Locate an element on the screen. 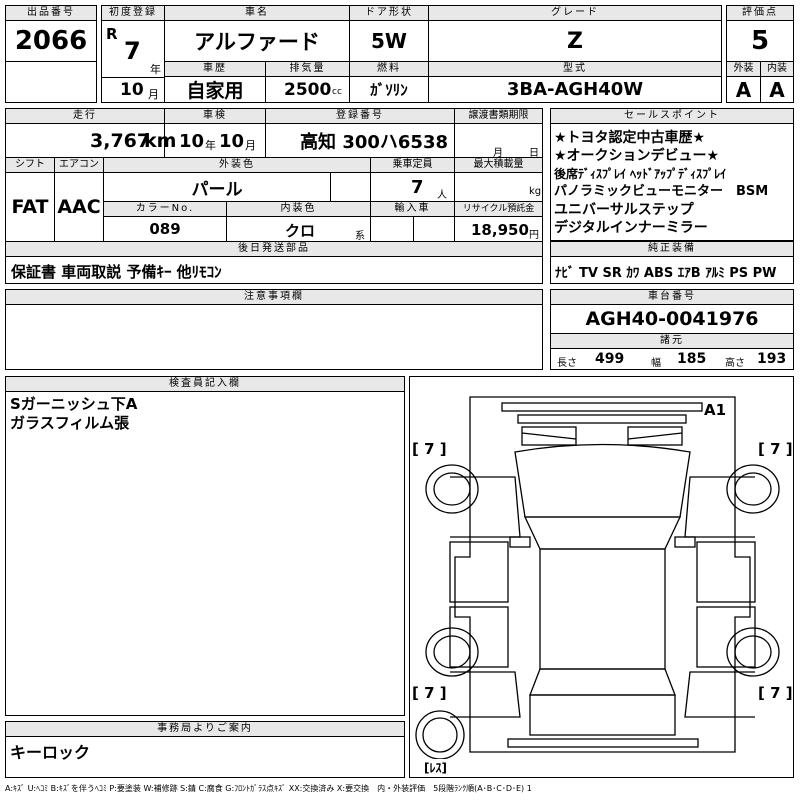  inspection-box: 10 年 10 月 is located at coordinates (215, 140).